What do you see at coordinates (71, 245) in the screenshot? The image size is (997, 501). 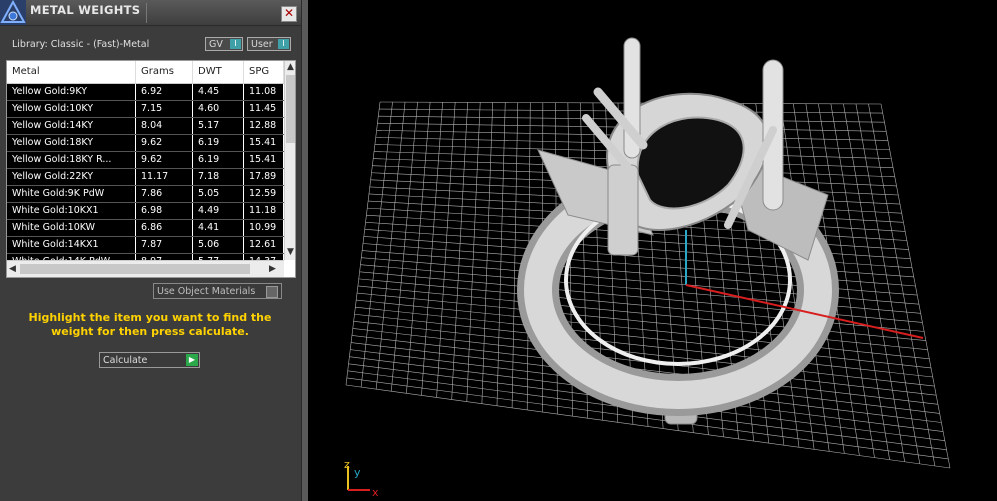 I see `table-cell: White Gold:14KX1` at bounding box center [71, 245].